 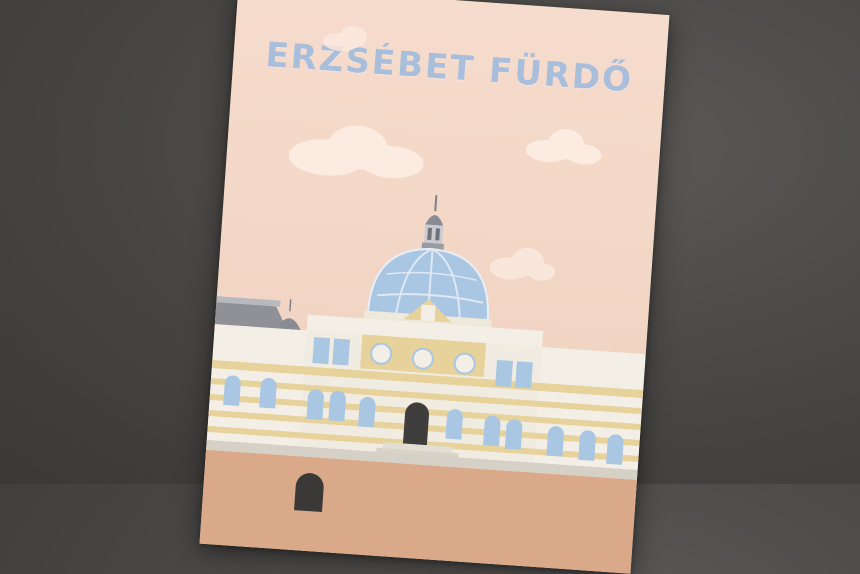 What do you see at coordinates (415, 424) in the screenshot?
I see `arched-door` at bounding box center [415, 424].